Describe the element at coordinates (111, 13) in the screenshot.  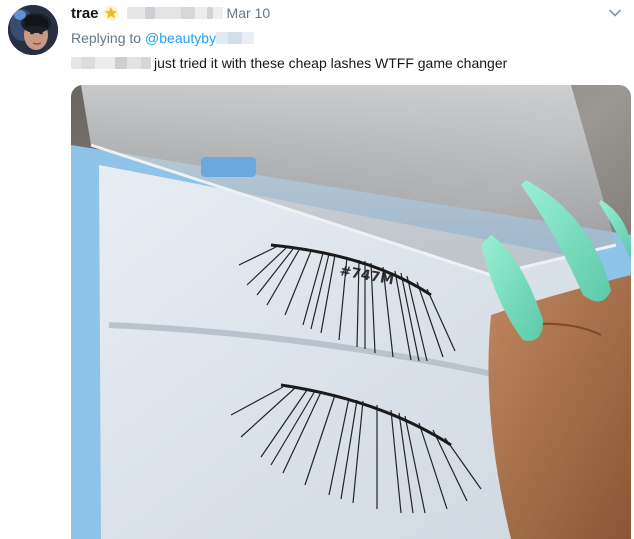
I see `star-badge-icon` at that location.